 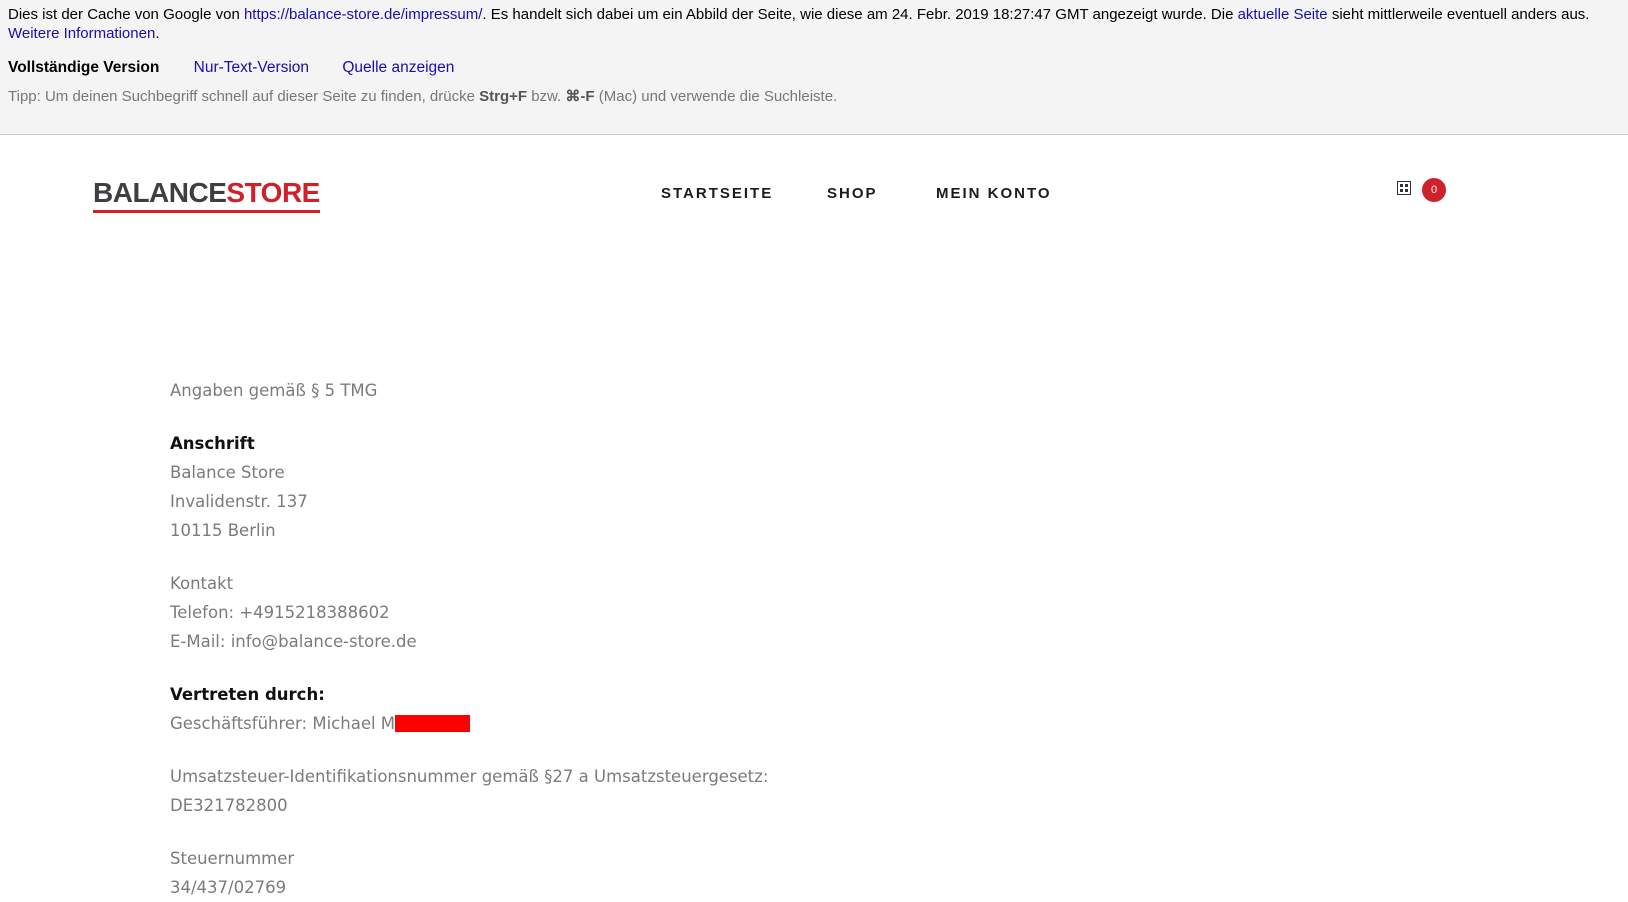 What do you see at coordinates (580, 96) in the screenshot?
I see `tip-shortcut-mac: ⌘-F` at bounding box center [580, 96].